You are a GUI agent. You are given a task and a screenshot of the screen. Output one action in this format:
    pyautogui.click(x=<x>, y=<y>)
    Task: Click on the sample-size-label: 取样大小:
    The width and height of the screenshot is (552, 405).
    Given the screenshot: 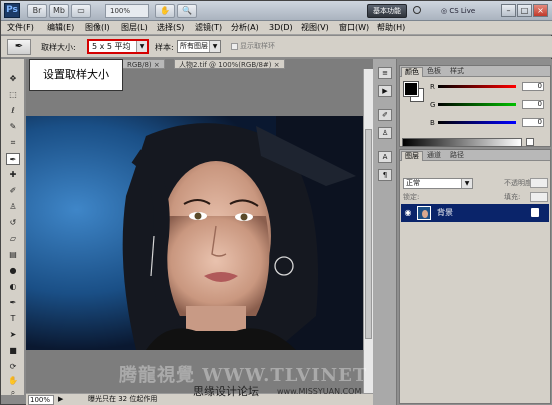 What is the action you would take?
    pyautogui.click(x=58, y=47)
    